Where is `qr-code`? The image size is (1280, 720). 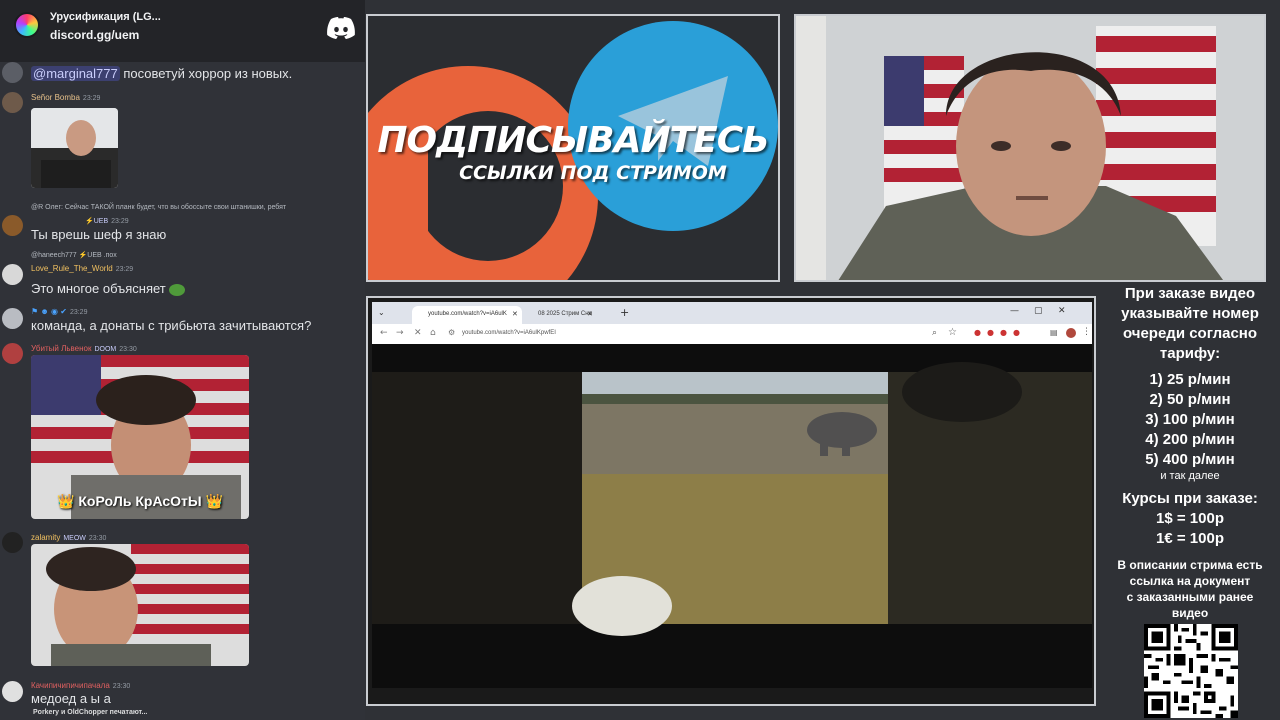
qr-code is located at coordinates (1191, 671).